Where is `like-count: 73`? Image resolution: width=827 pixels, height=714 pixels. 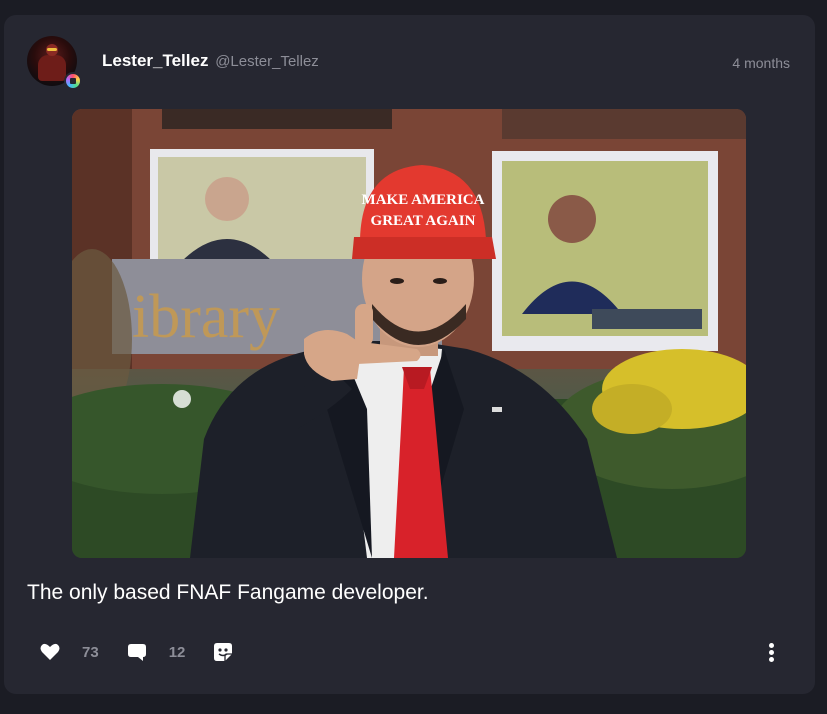
like-count: 73 is located at coordinates (90, 652).